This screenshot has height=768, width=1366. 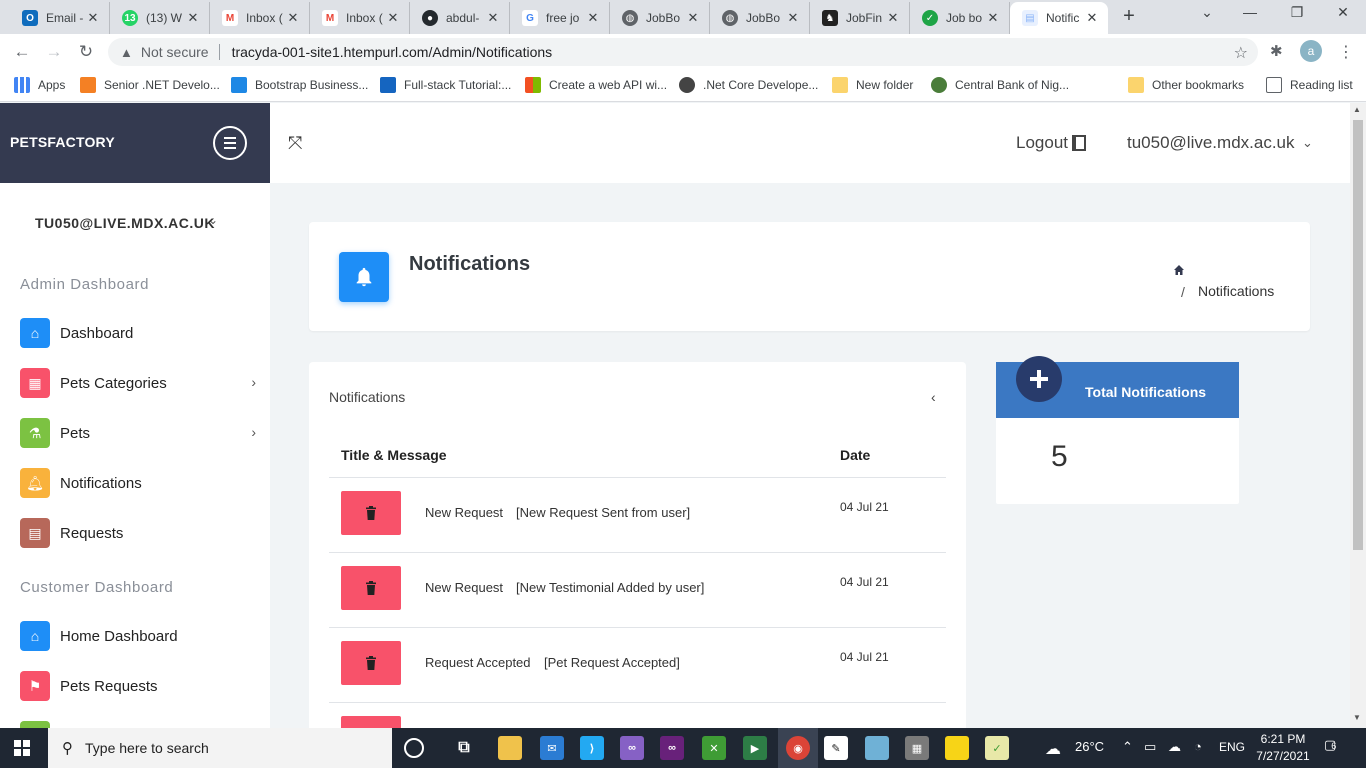 What do you see at coordinates (1343, 12) in the screenshot?
I see `close-window-icon: ✕` at bounding box center [1343, 12].